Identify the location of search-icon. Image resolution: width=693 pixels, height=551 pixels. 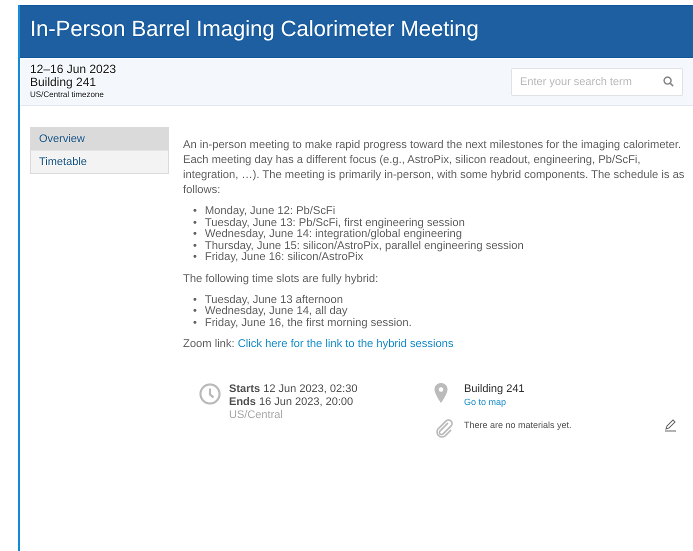
(668, 81).